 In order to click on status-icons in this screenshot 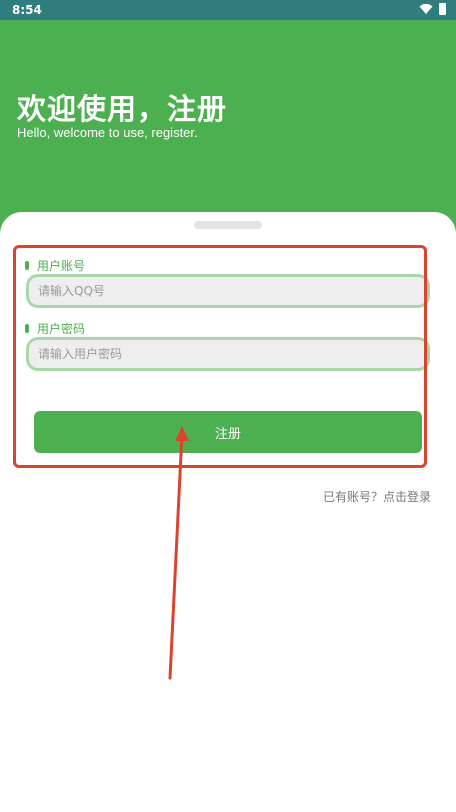, I will do `click(432, 9)`.